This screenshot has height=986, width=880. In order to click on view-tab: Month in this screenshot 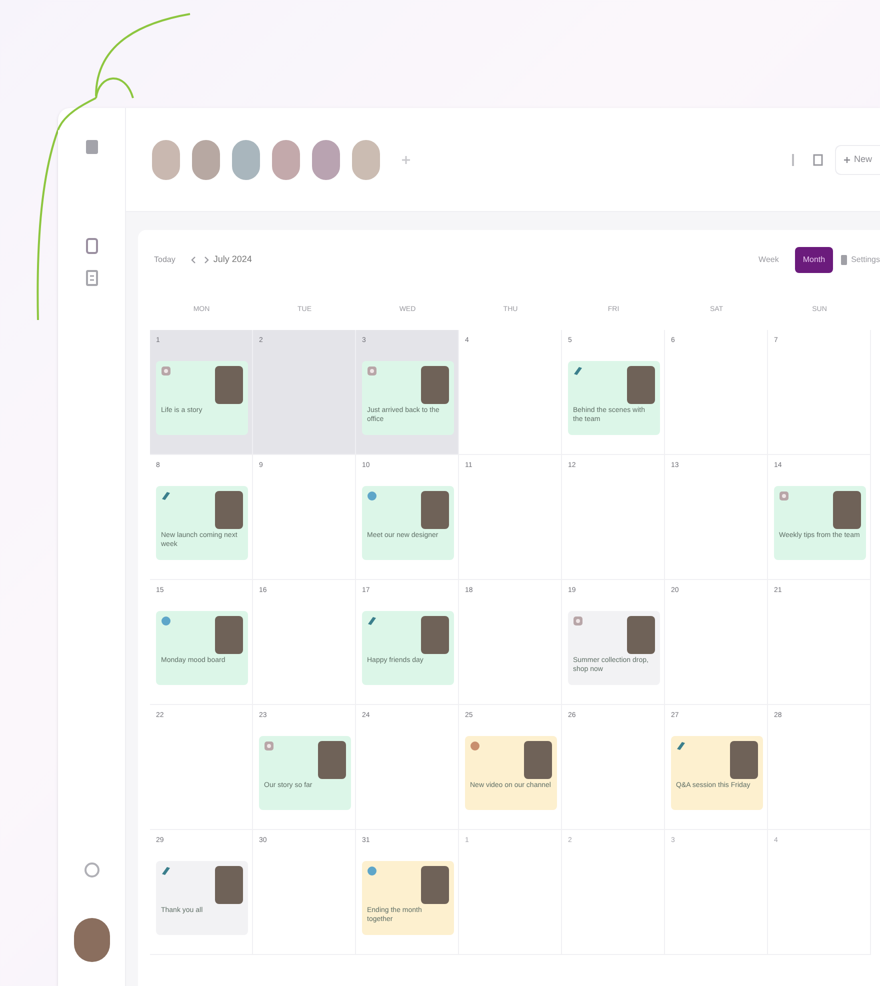, I will do `click(814, 260)`.